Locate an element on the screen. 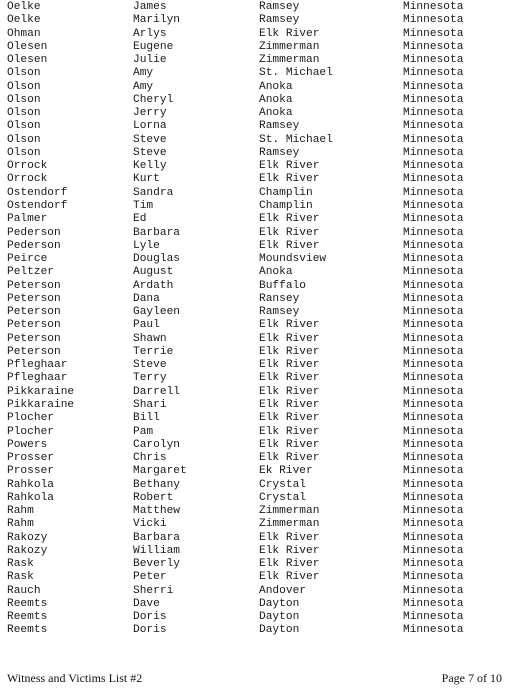  list-row: Pederson Lyle Elk River Minnesota is located at coordinates (265, 246).